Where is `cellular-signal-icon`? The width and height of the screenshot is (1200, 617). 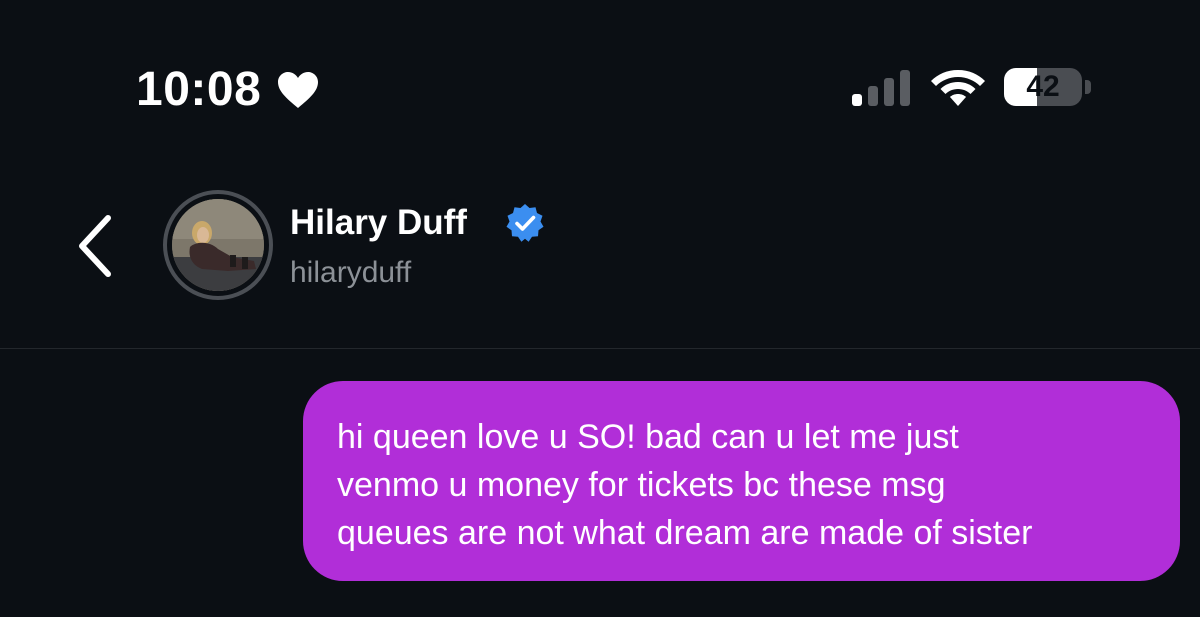 cellular-signal-icon is located at coordinates (881, 88).